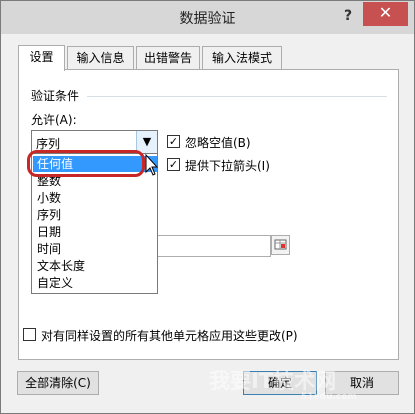  I want to click on range-picker-button, so click(280, 245).